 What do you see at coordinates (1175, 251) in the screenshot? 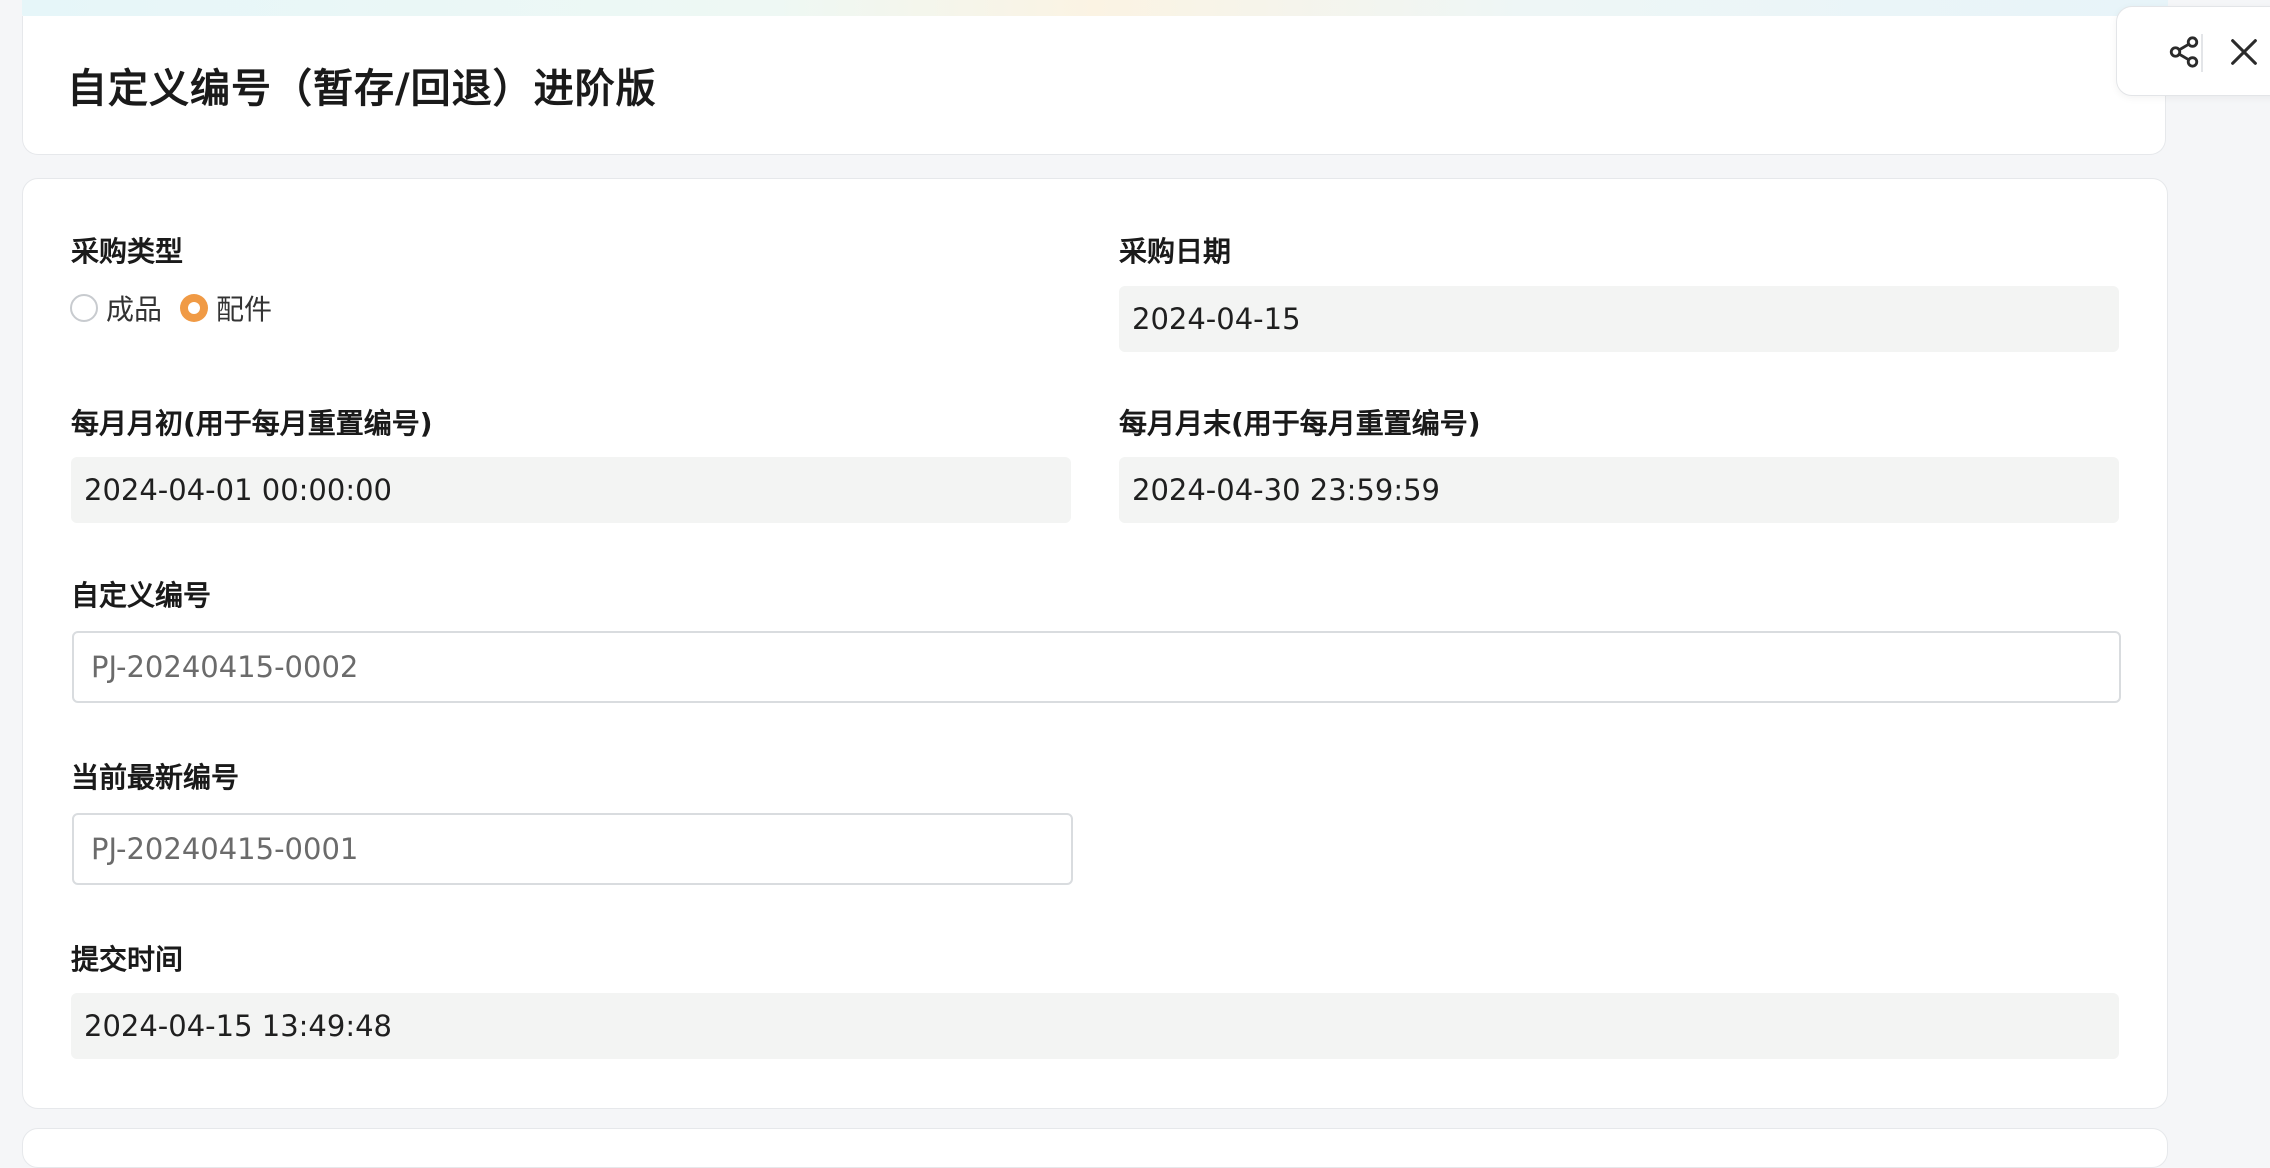
I see `purchase-date-label: 采购日期` at bounding box center [1175, 251].